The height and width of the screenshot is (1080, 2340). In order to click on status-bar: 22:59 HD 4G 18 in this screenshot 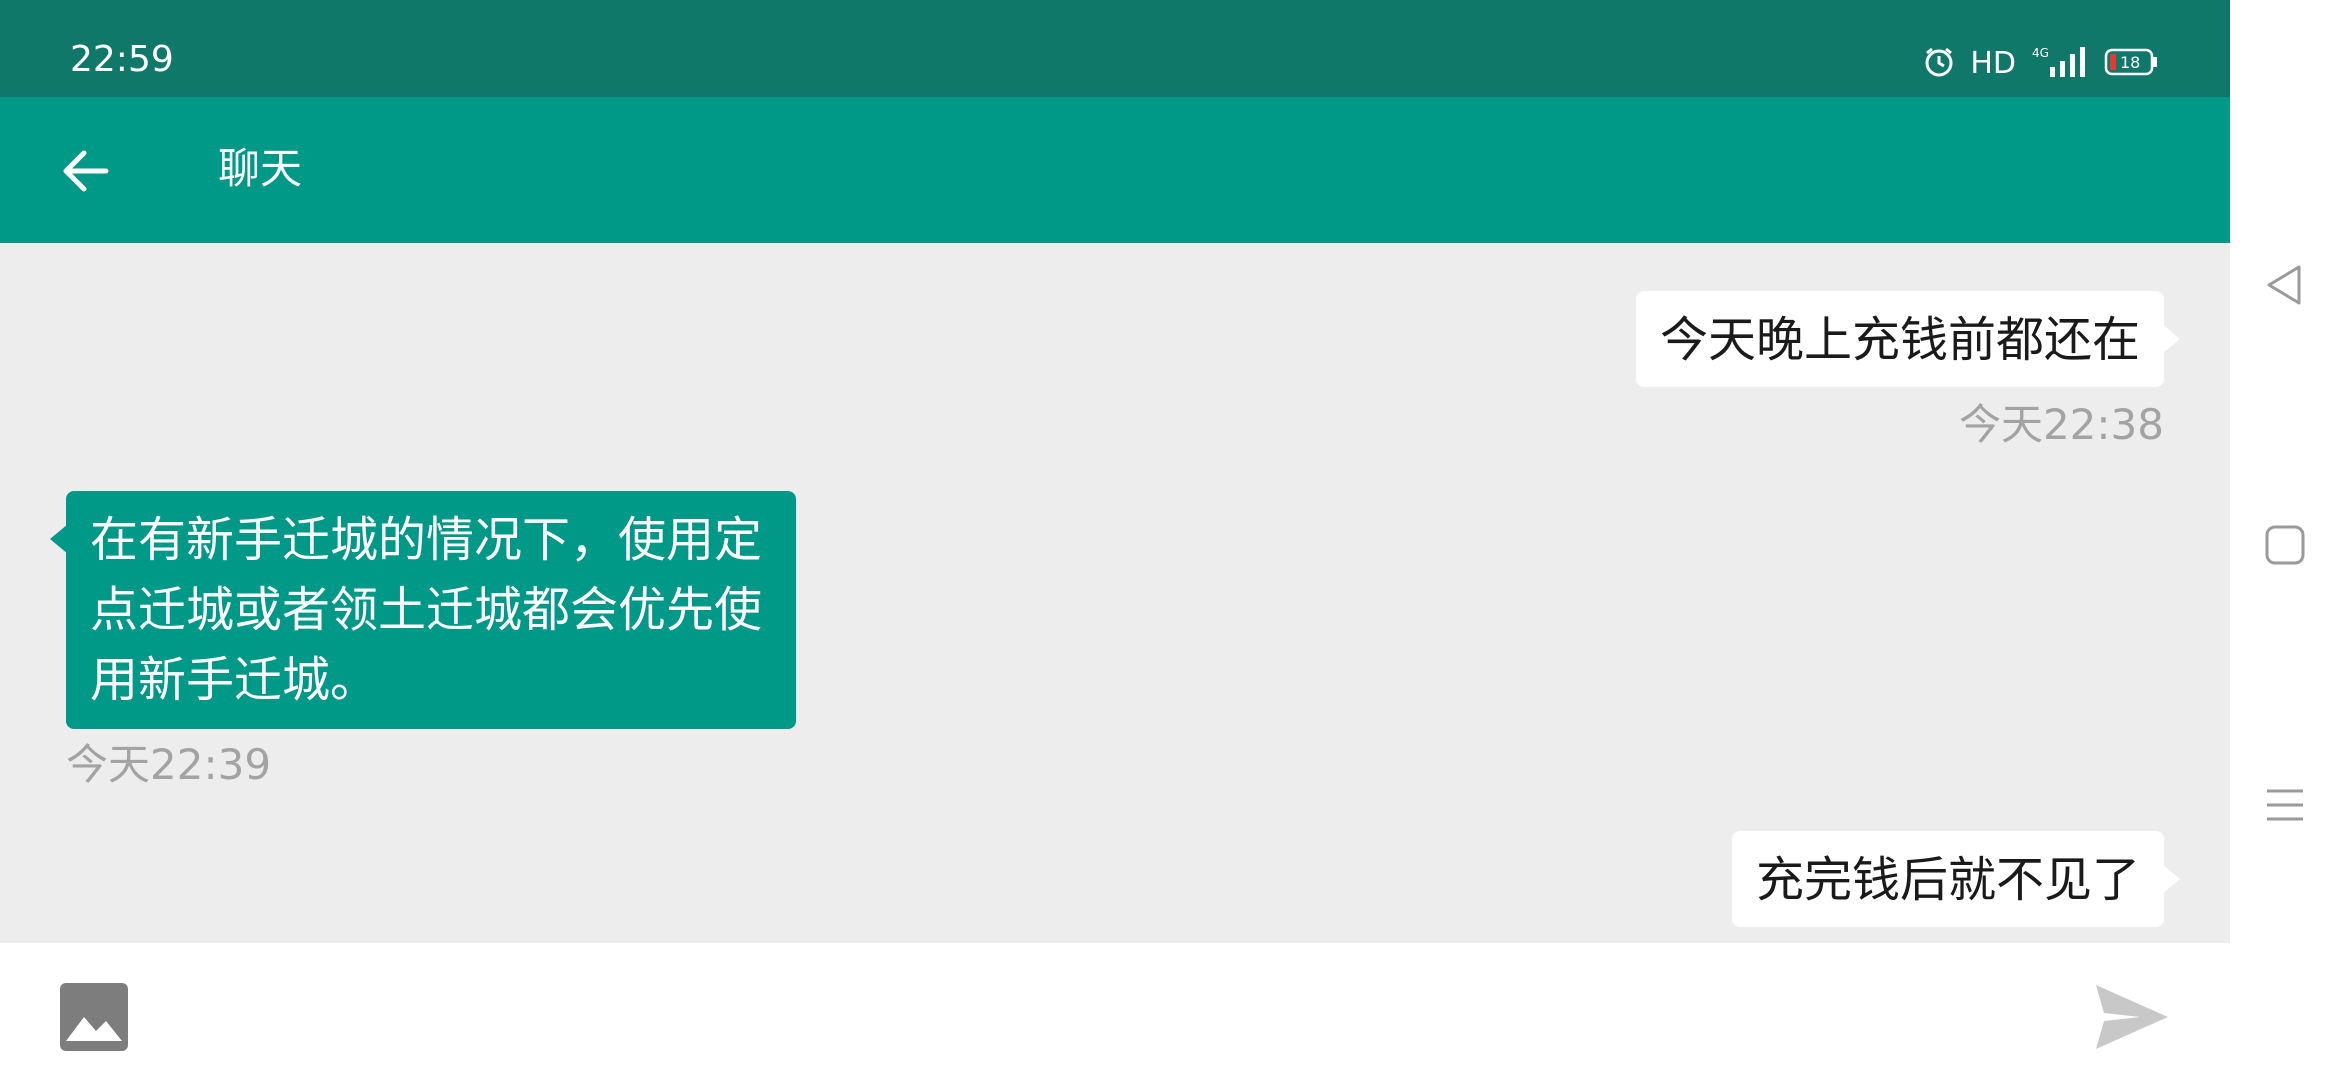, I will do `click(1115, 48)`.